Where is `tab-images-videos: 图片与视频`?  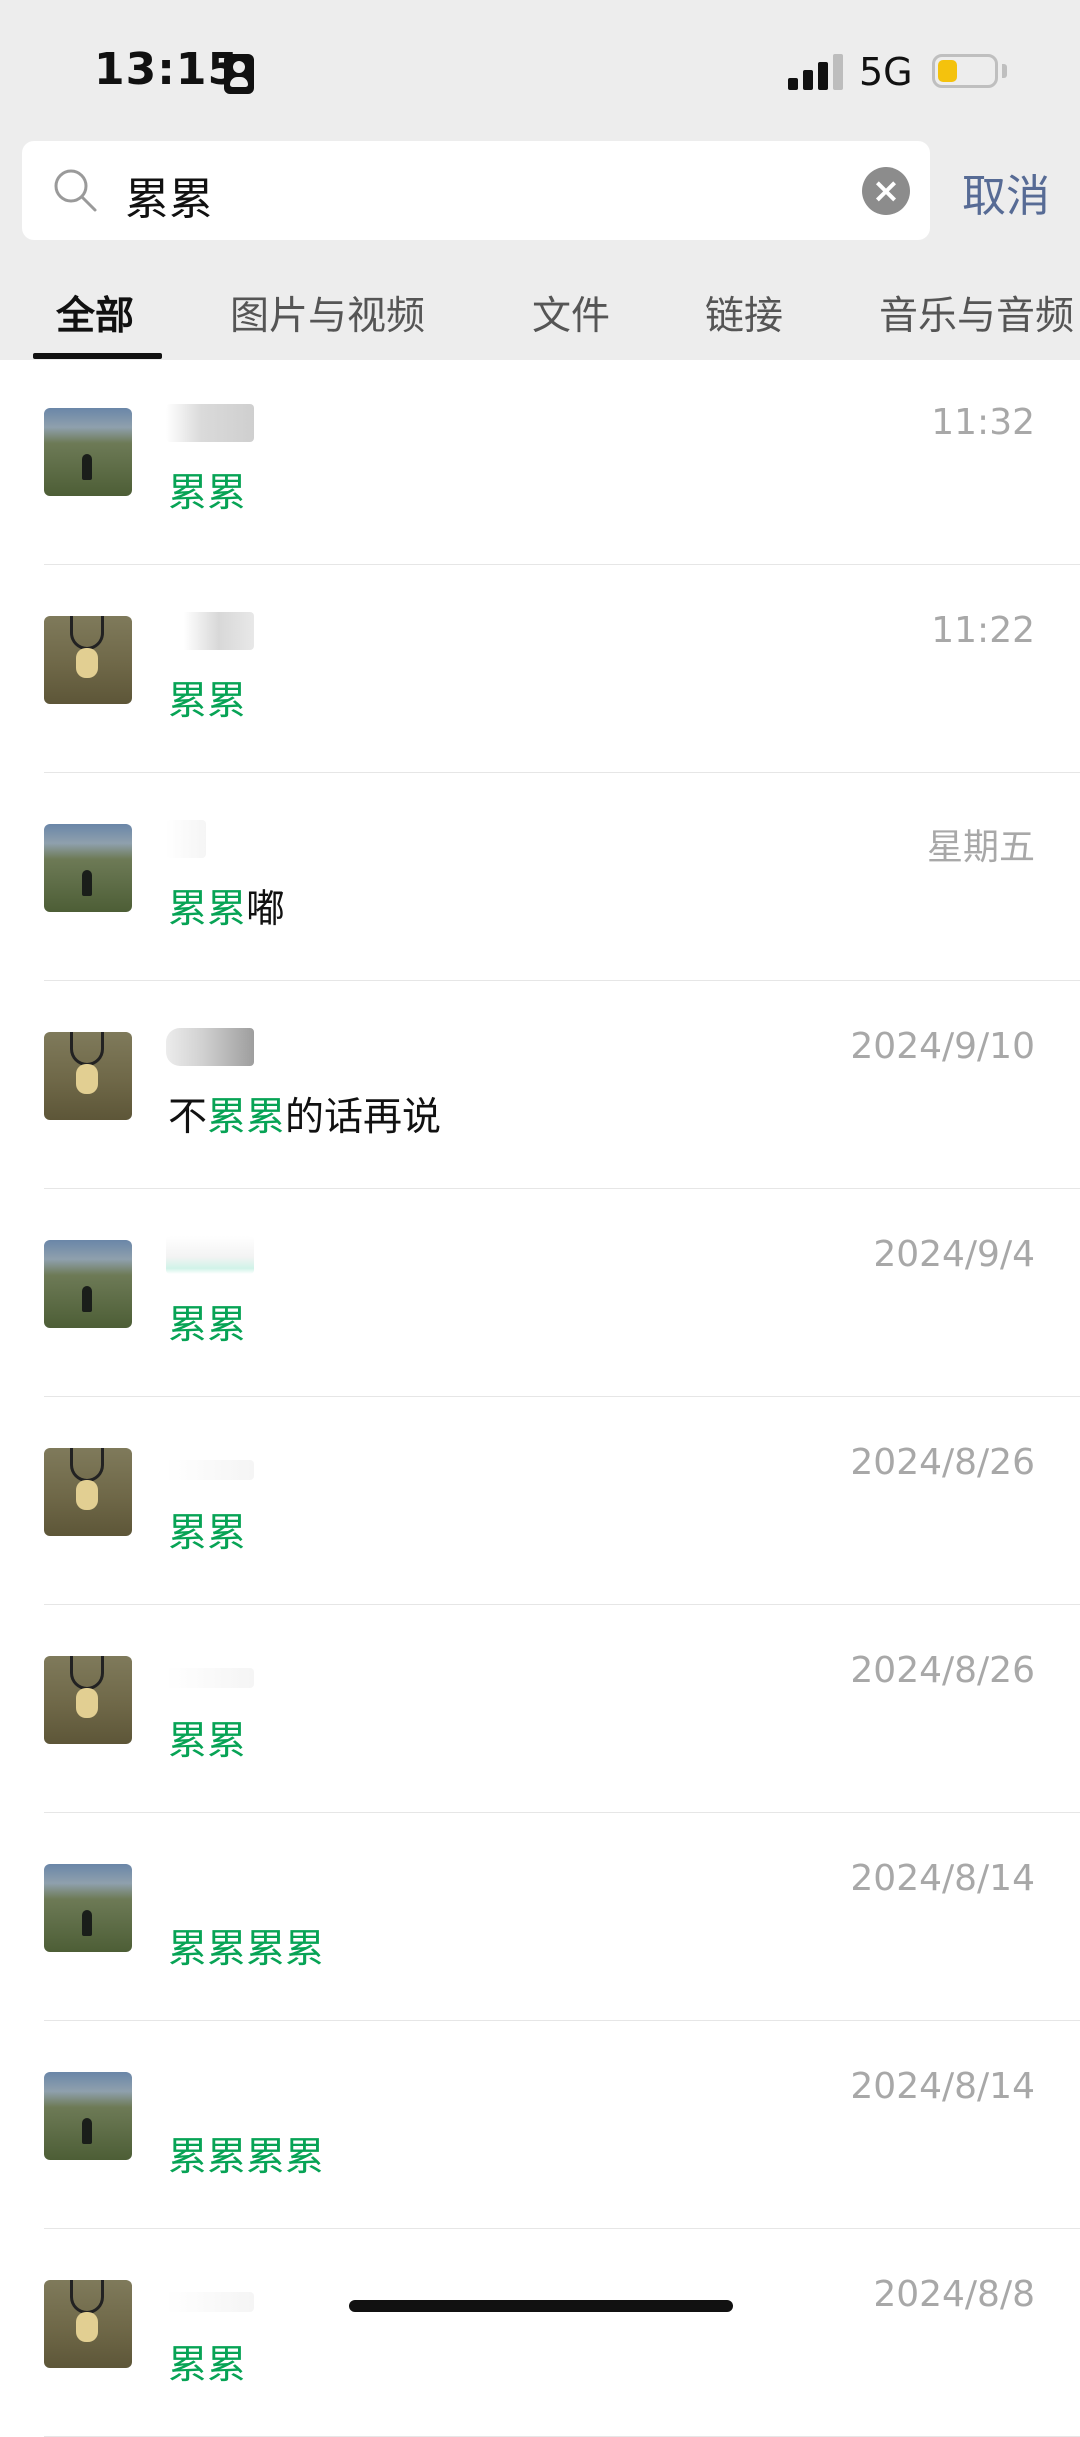
tab-images-videos: 图片与视频 is located at coordinates (327, 313).